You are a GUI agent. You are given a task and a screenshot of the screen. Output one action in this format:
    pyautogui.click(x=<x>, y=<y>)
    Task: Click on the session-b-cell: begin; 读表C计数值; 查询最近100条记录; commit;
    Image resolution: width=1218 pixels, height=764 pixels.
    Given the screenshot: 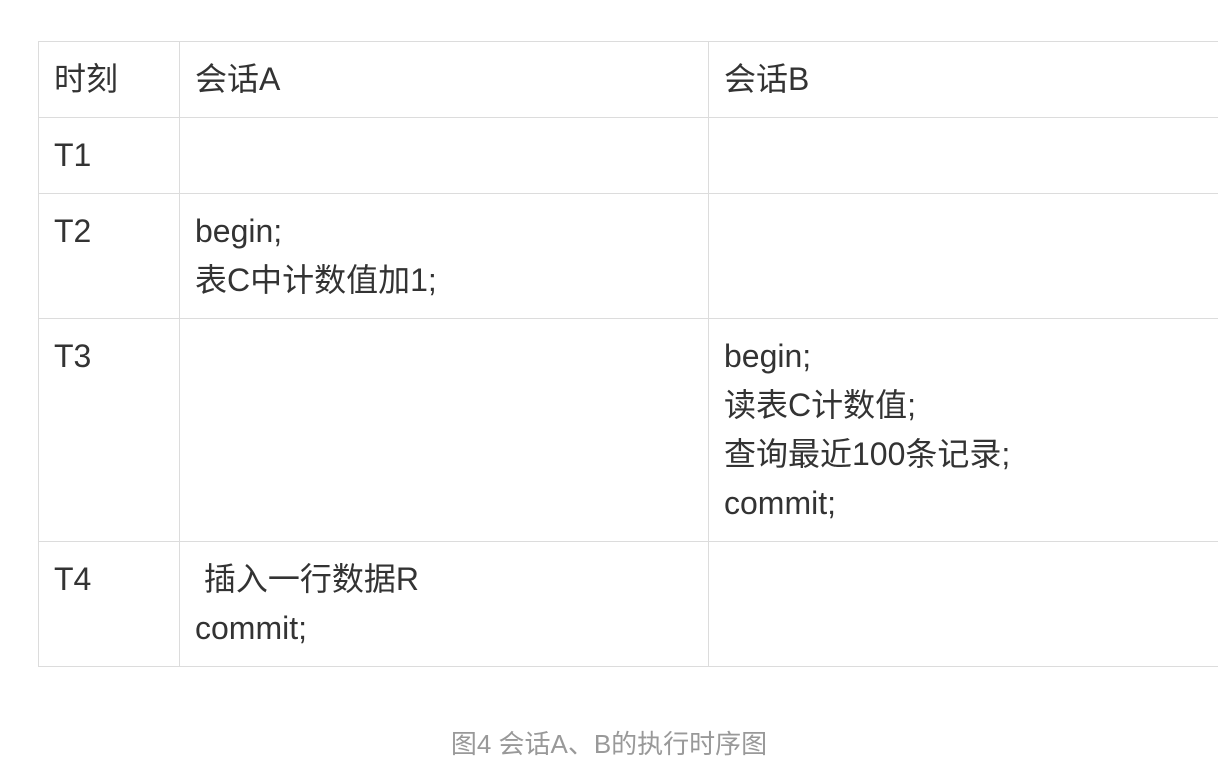 What is the action you would take?
    pyautogui.click(x=963, y=430)
    